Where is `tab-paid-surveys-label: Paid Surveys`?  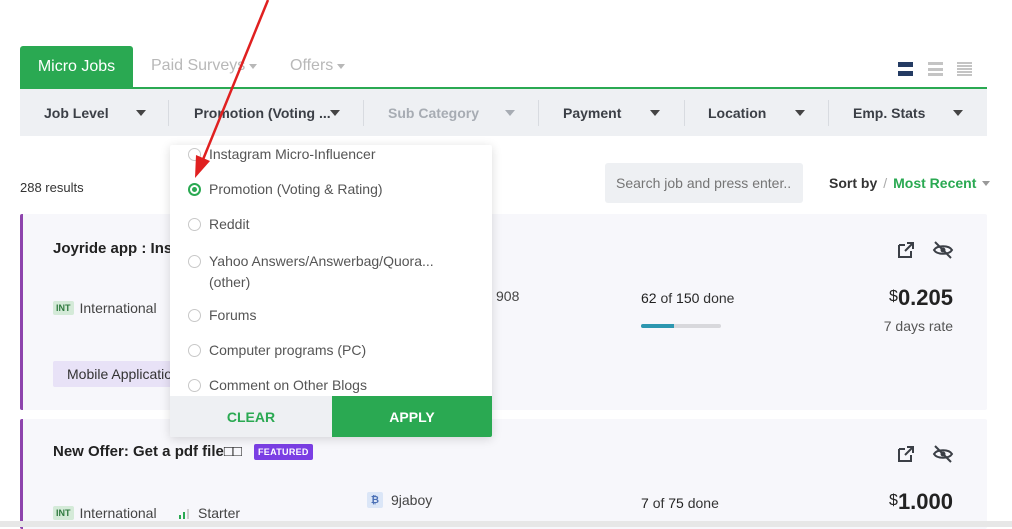
tab-paid-surveys-label: Paid Surveys is located at coordinates (198, 65).